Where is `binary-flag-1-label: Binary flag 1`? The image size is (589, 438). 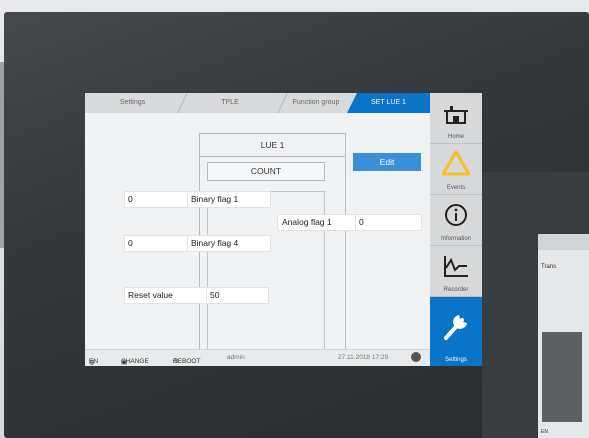 binary-flag-1-label: Binary flag 1 is located at coordinates (229, 199).